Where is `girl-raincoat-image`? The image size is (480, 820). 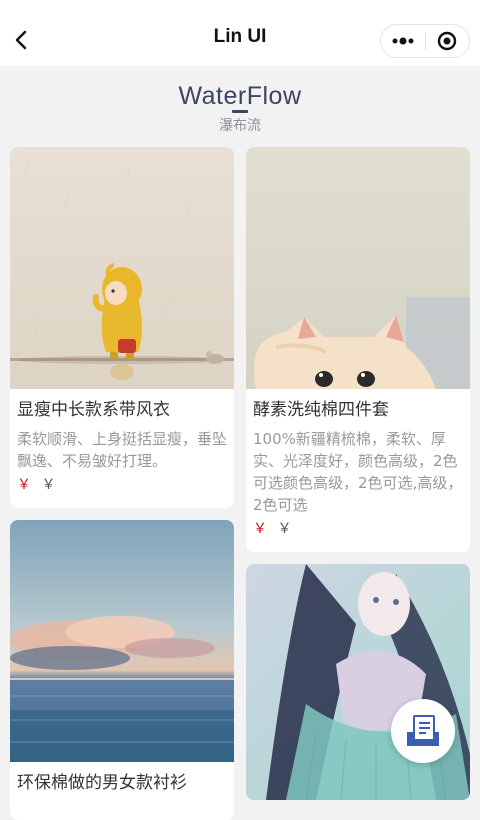 girl-raincoat-image is located at coordinates (122, 268).